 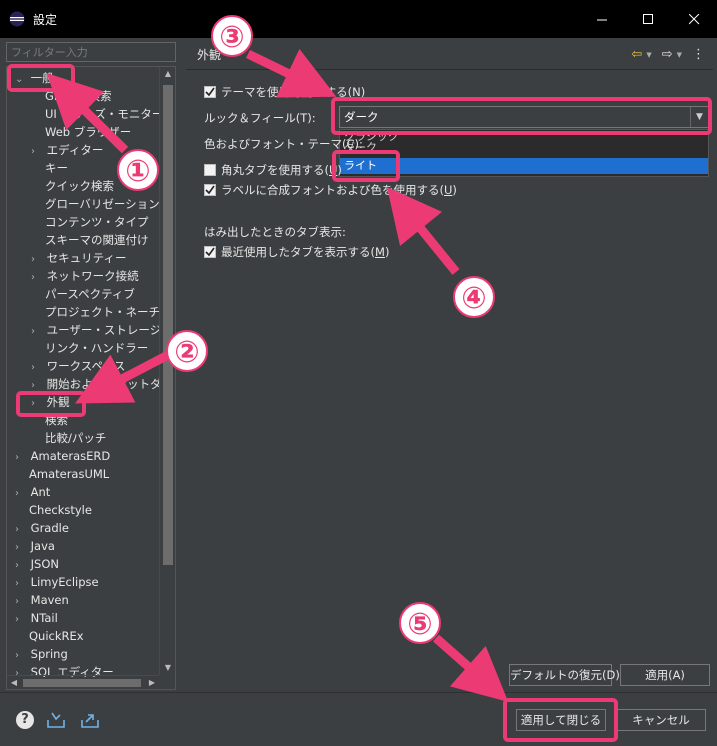 What do you see at coordinates (561, 720) in the screenshot?
I see `apply-and-close-button: 適用して閉じる` at bounding box center [561, 720].